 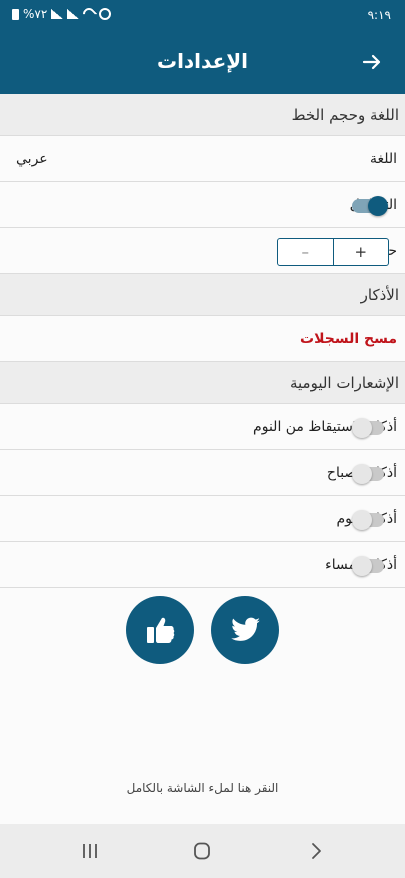 What do you see at coordinates (32, 159) in the screenshot?
I see `language-value: عربي` at bounding box center [32, 159].